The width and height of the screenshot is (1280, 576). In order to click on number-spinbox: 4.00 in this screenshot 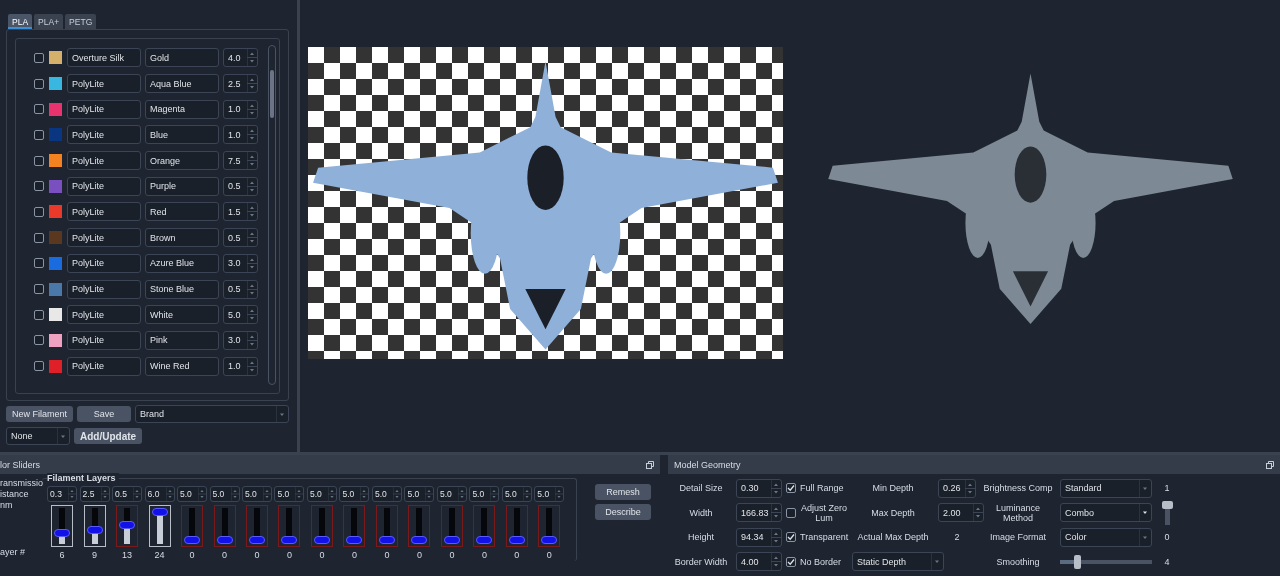, I will do `click(759, 562)`.